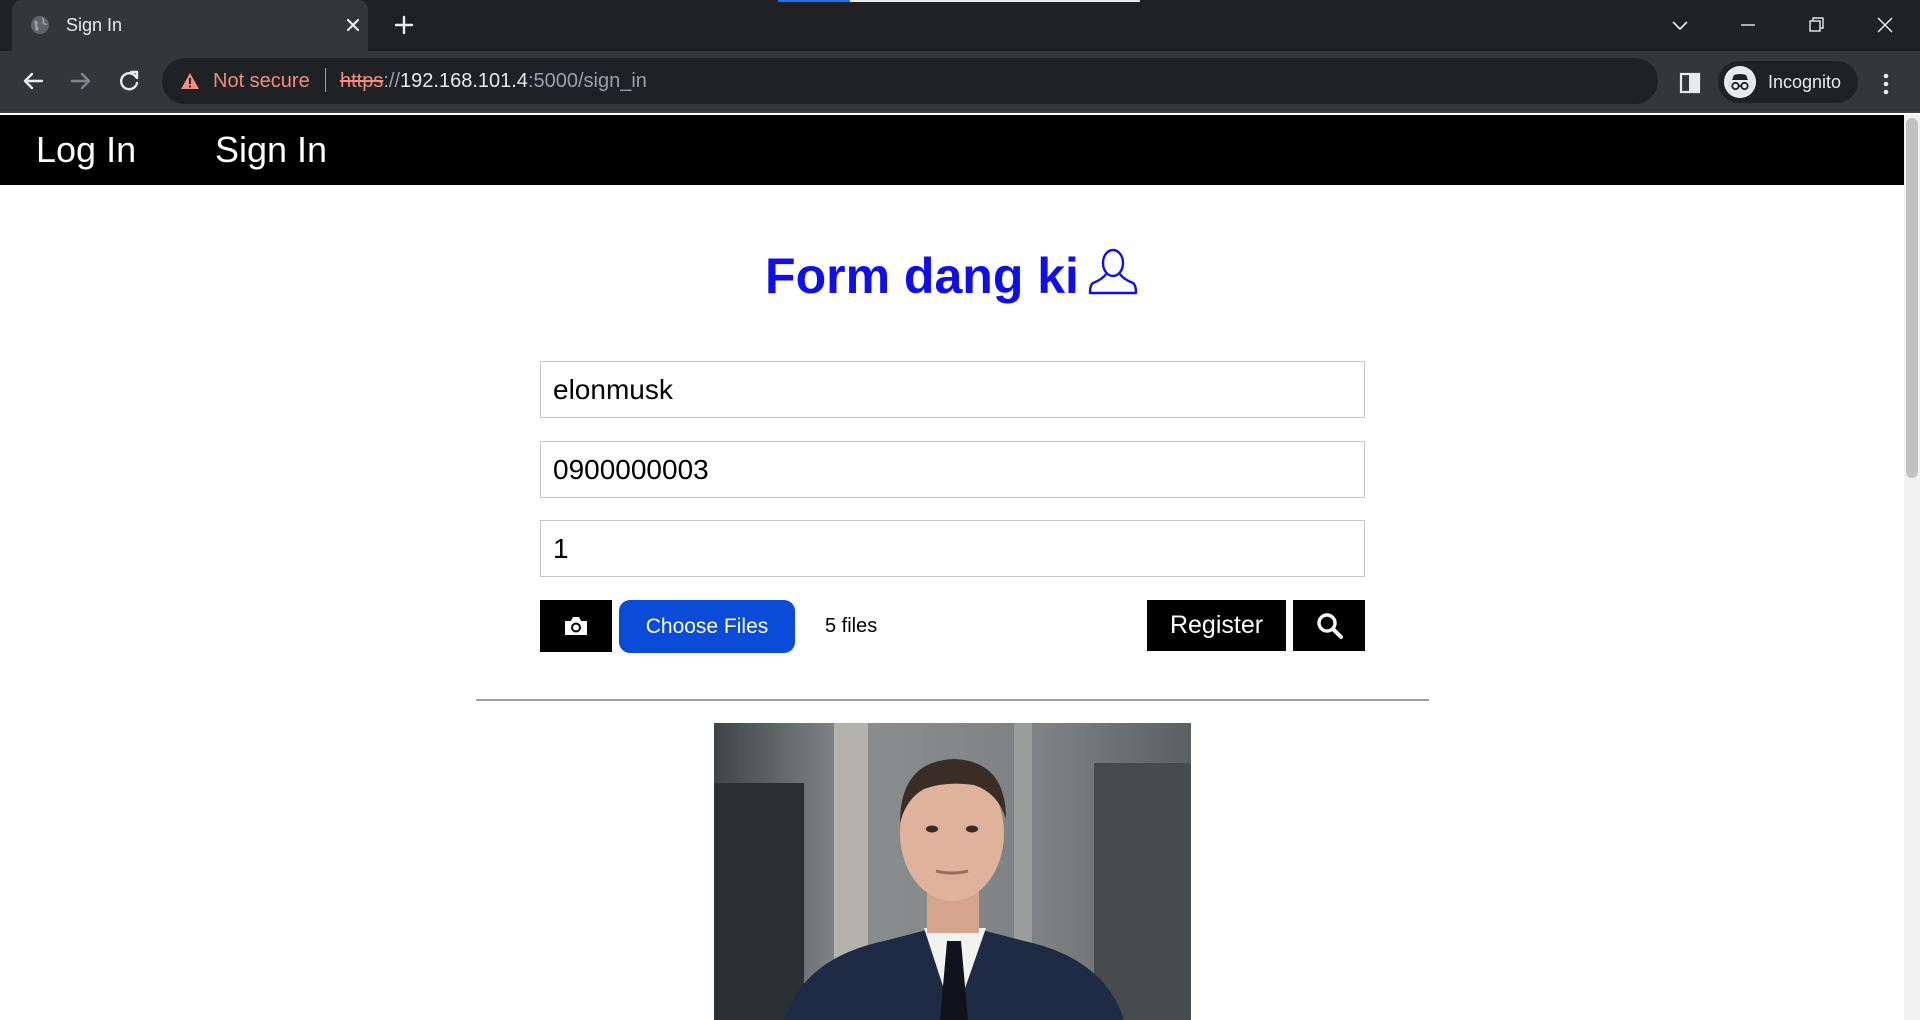  I want to click on camera-icon, so click(576, 626).